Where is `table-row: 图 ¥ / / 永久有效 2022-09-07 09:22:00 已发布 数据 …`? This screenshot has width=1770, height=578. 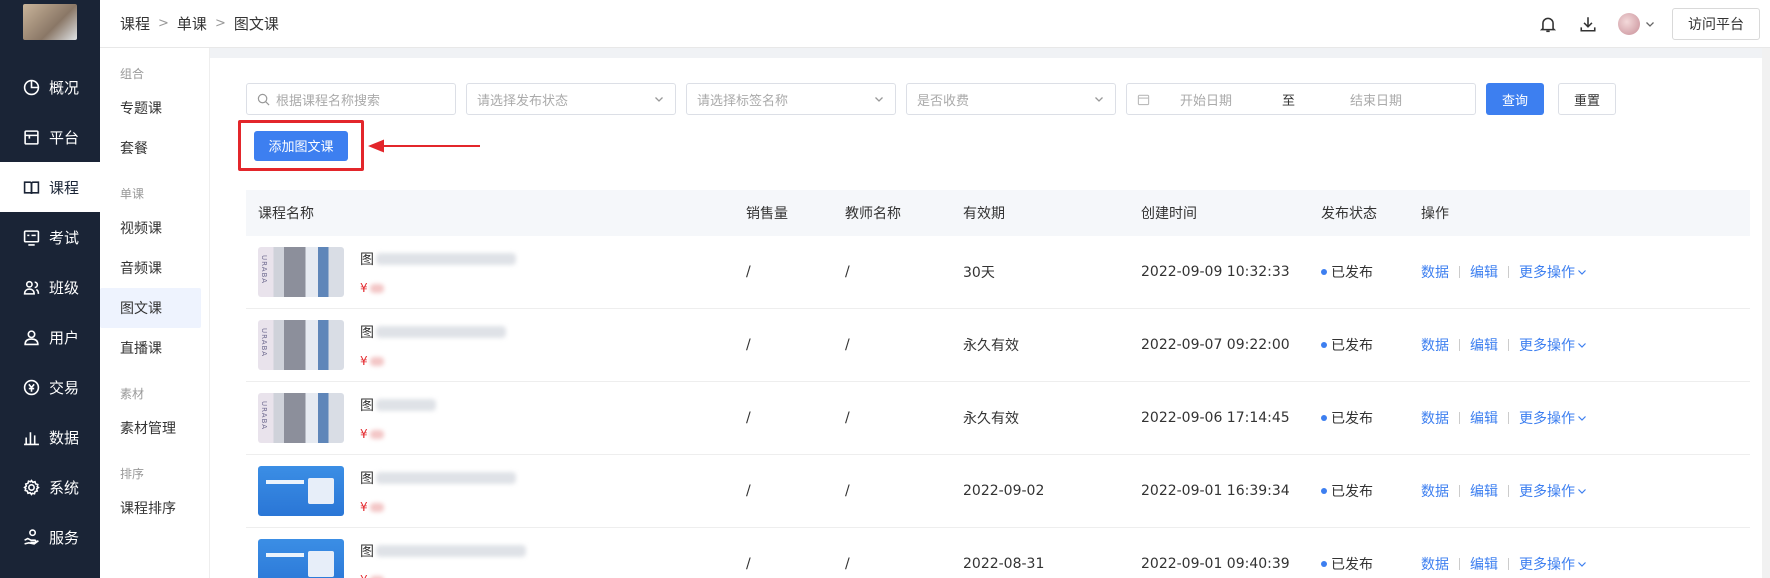 table-row: 图 ¥ / / 永久有效 2022-09-07 09:22:00 已发布 数据 … is located at coordinates (998, 345).